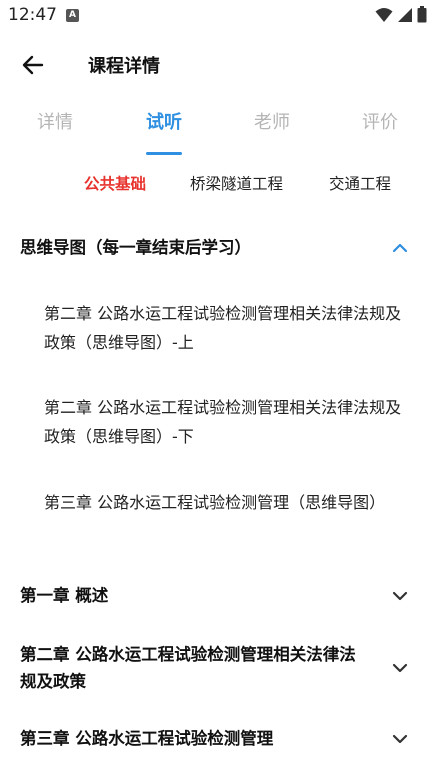  What do you see at coordinates (272, 121) in the screenshot?
I see `tab-teacher: 老师` at bounding box center [272, 121].